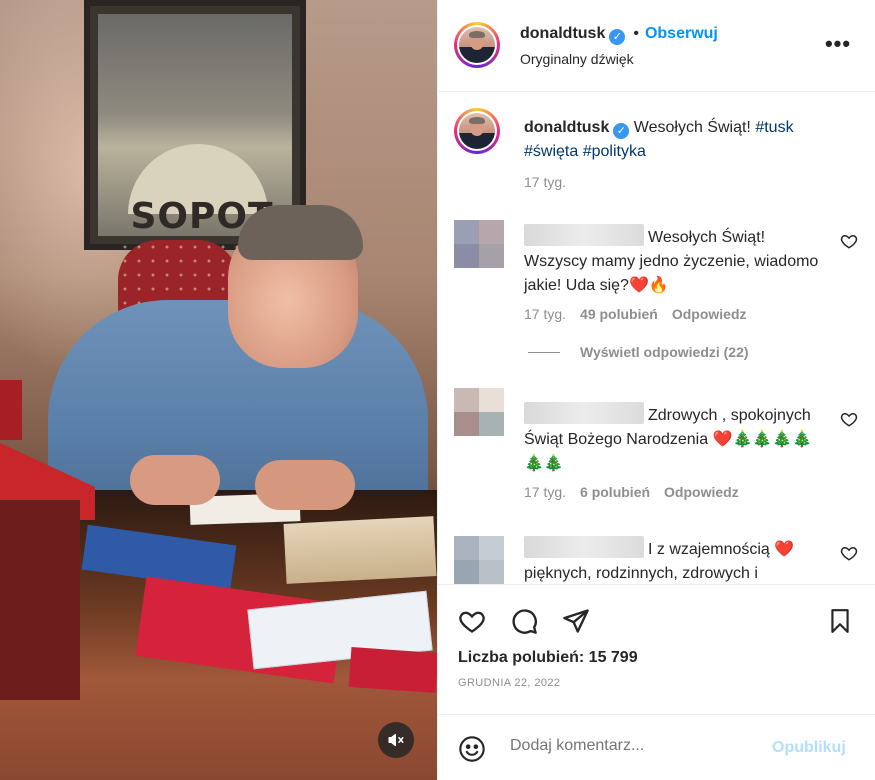 This screenshot has height=780, width=875. What do you see at coordinates (615, 492) in the screenshot?
I see `comment-likes: 6 polubień` at bounding box center [615, 492].